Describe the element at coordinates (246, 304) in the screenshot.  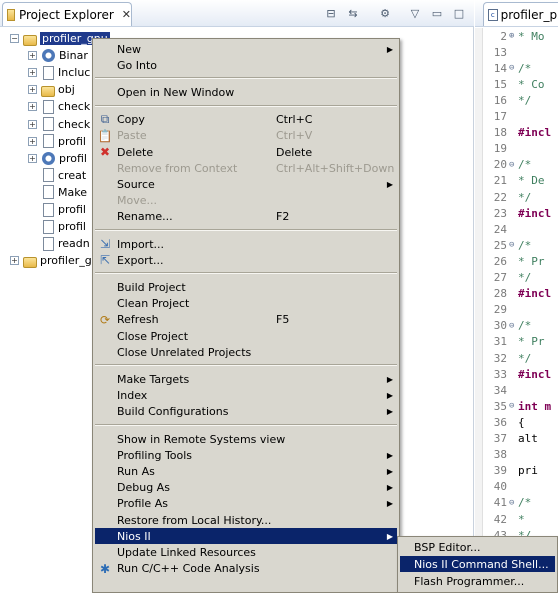
I see `menu-item-clean-project: Clean Project` at that location.